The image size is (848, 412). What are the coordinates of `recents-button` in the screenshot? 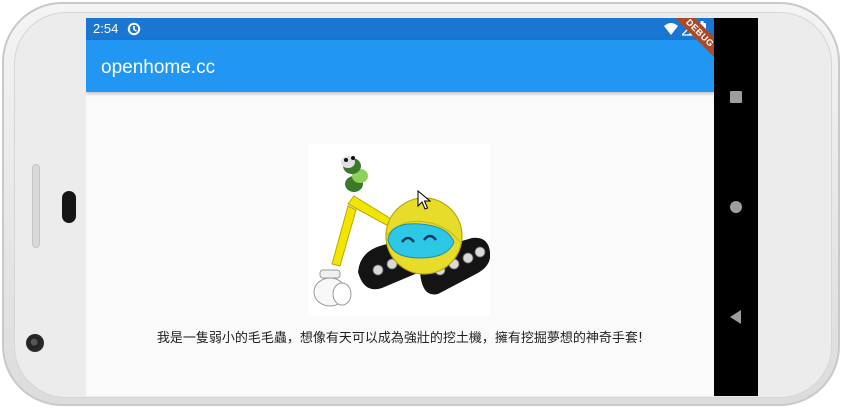 It's located at (736, 97).